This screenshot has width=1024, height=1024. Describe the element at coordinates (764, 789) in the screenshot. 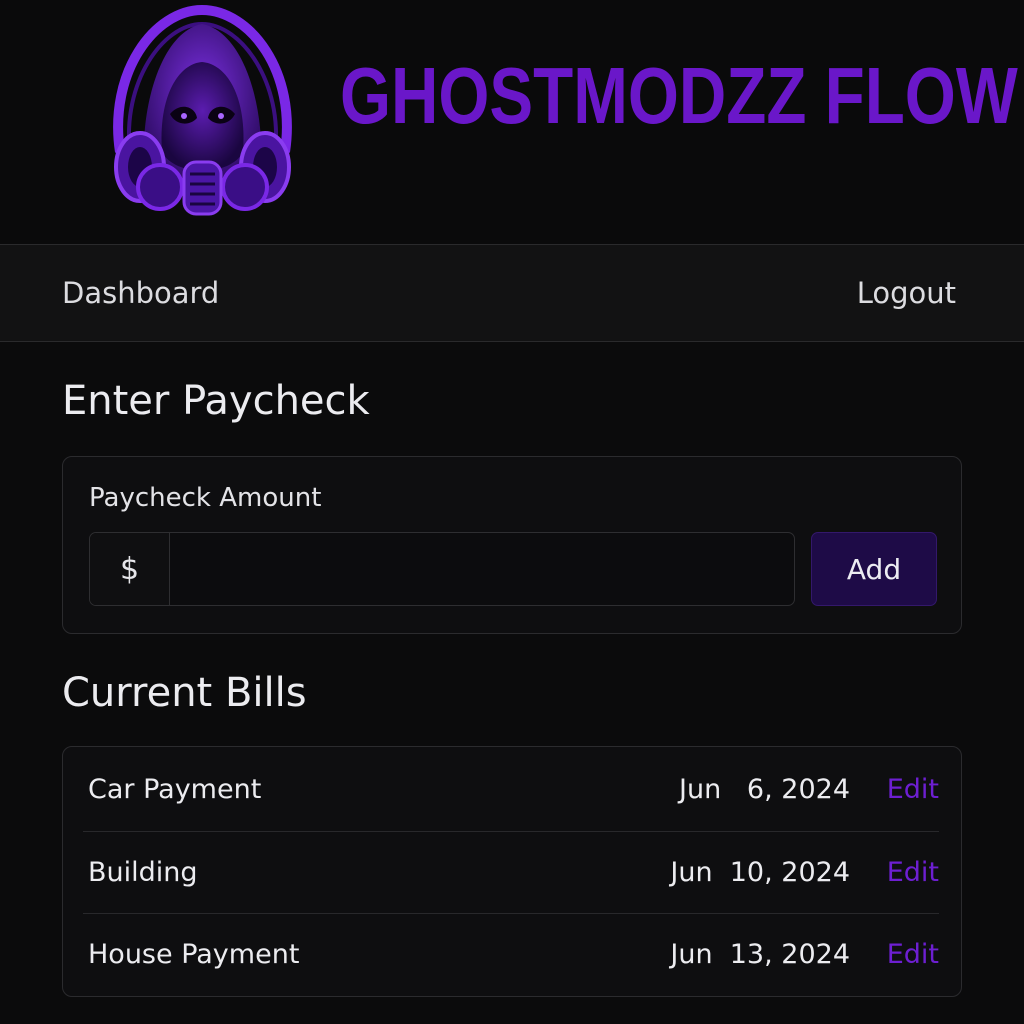

I see `bill-due-date: Jun 6, 2024` at that location.